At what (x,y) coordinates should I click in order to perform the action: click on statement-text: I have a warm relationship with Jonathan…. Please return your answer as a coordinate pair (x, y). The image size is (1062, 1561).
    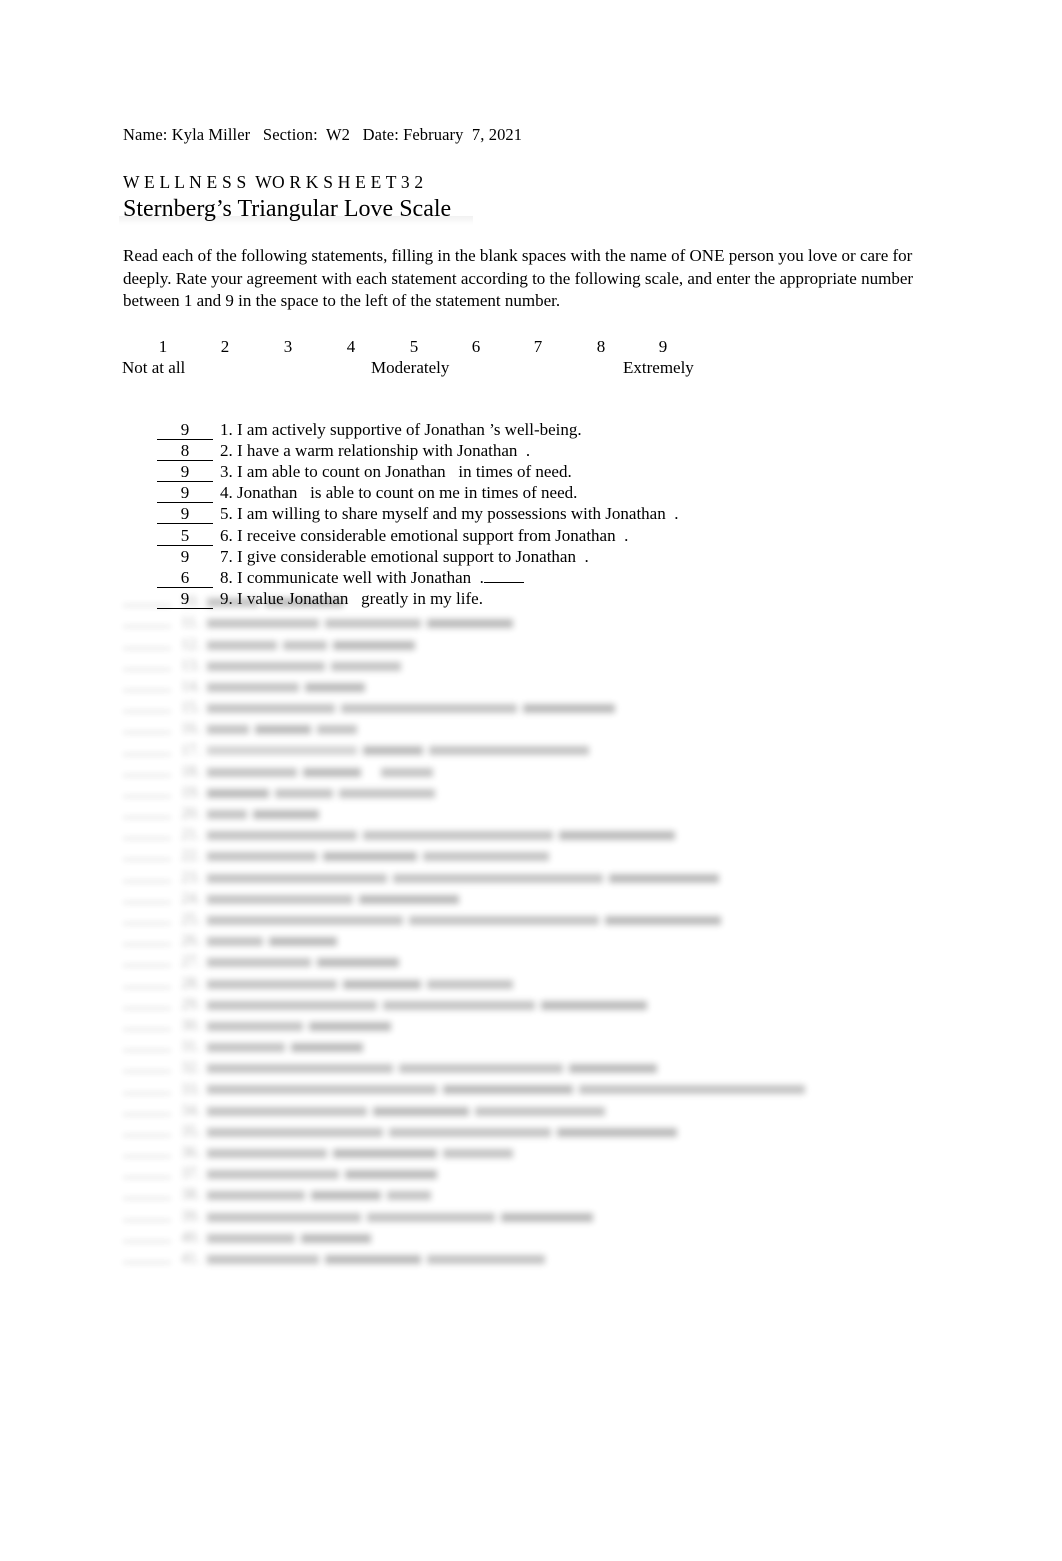
    Looking at the image, I should click on (384, 450).